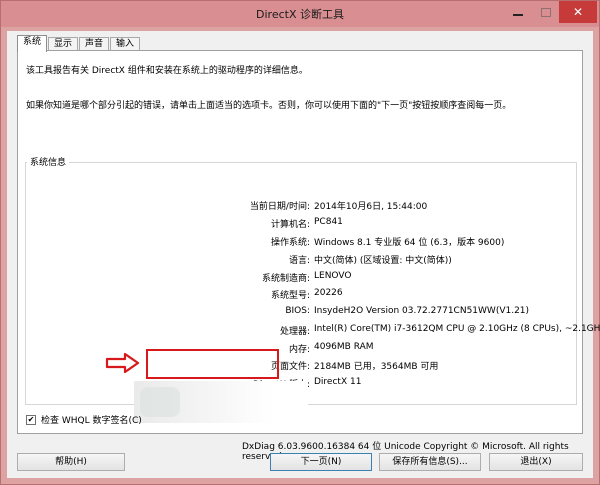 The height and width of the screenshot is (485, 600). I want to click on intro-text-1: 该工具报告有关 DirectX 组件和安装在系统上的驱动程序的详细信息。, so click(167, 71).